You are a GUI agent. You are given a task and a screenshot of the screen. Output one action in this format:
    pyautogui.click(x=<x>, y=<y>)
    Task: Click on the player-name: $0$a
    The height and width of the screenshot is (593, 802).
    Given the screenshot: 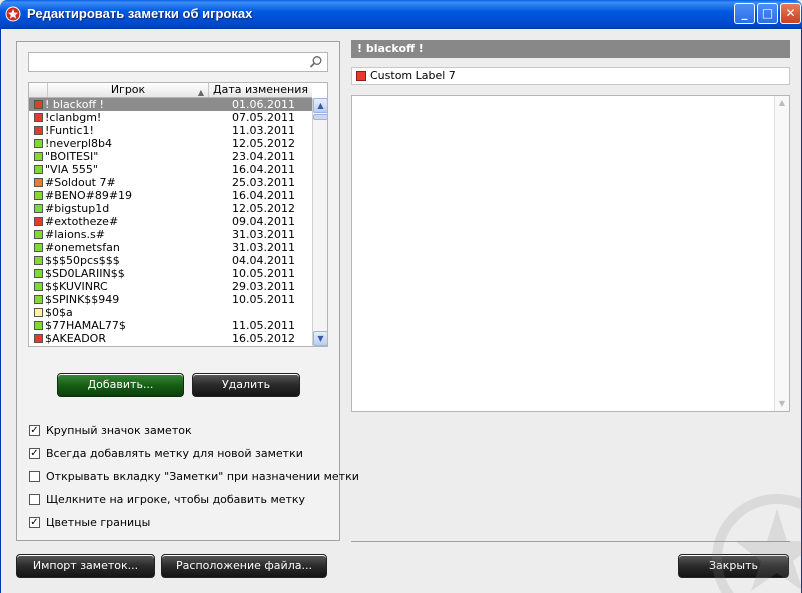 What is the action you would take?
    pyautogui.click(x=59, y=312)
    